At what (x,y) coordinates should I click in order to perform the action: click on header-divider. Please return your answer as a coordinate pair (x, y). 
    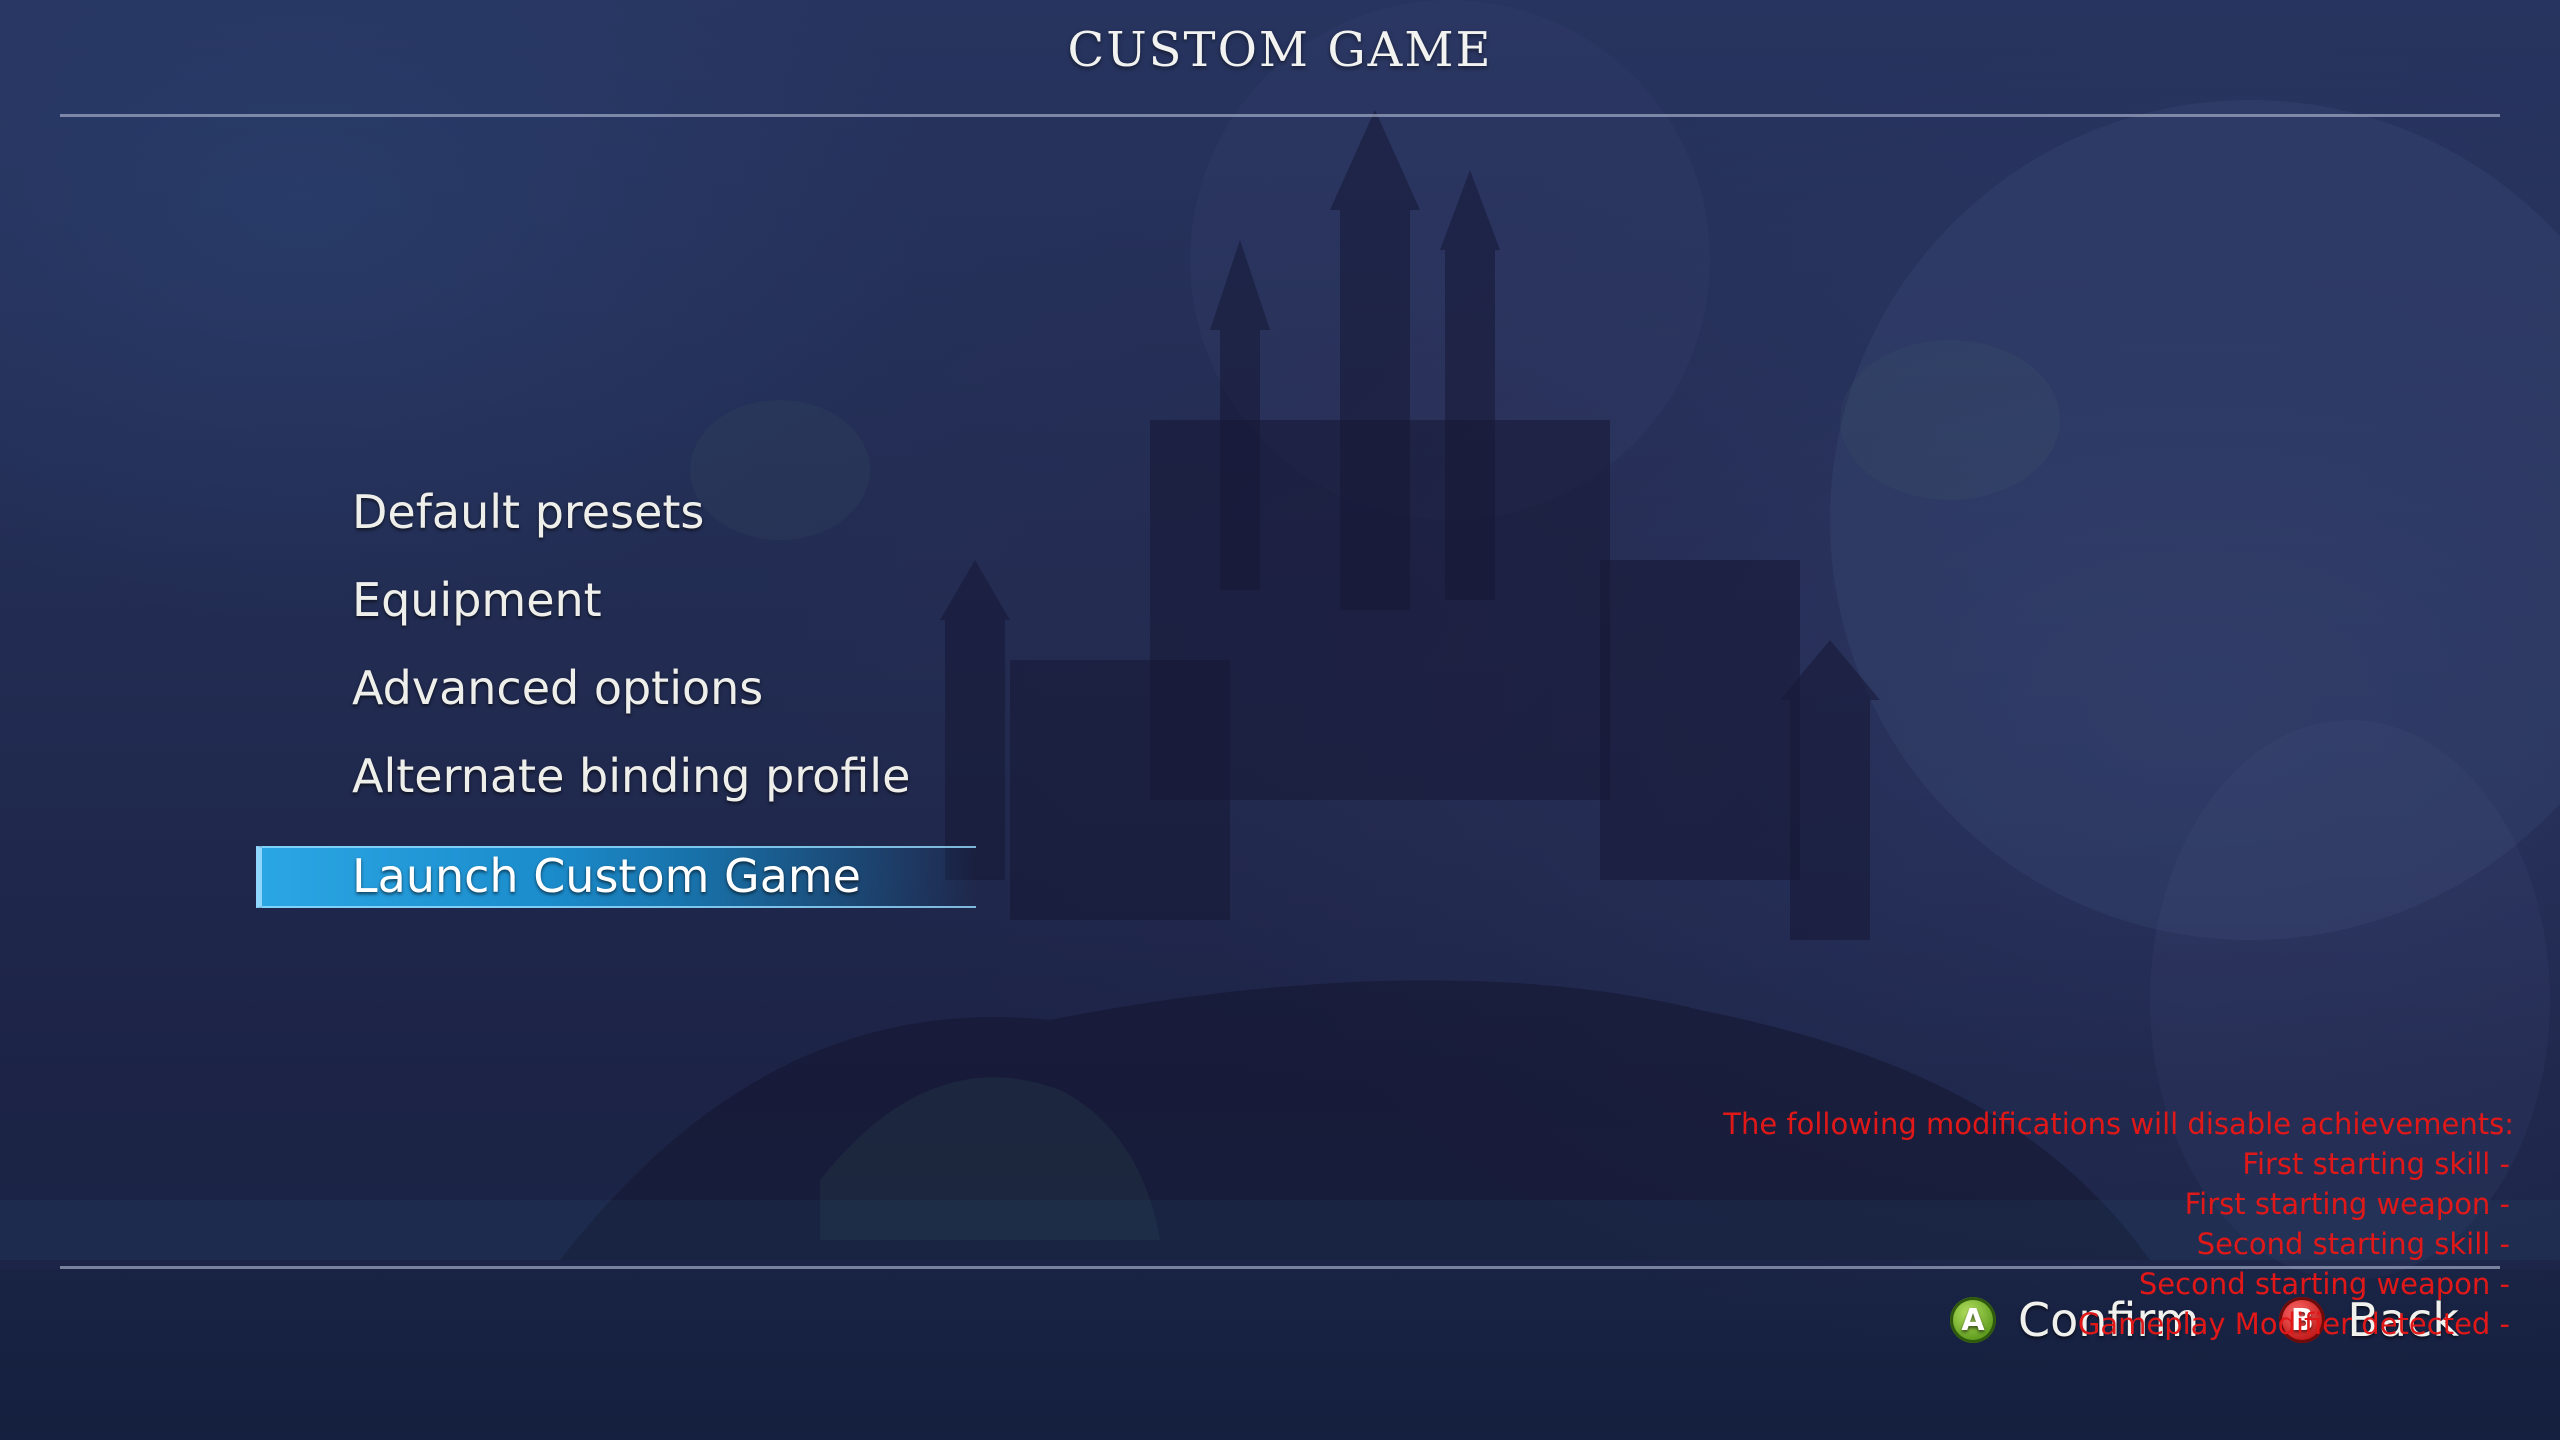
    Looking at the image, I should click on (1280, 115).